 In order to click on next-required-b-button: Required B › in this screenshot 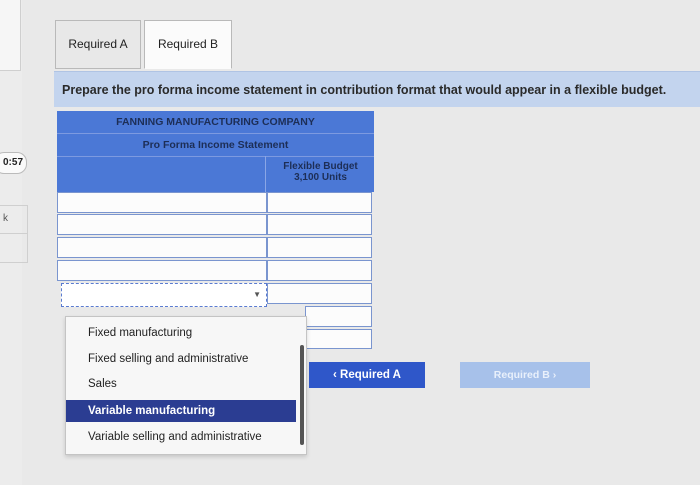, I will do `click(525, 375)`.